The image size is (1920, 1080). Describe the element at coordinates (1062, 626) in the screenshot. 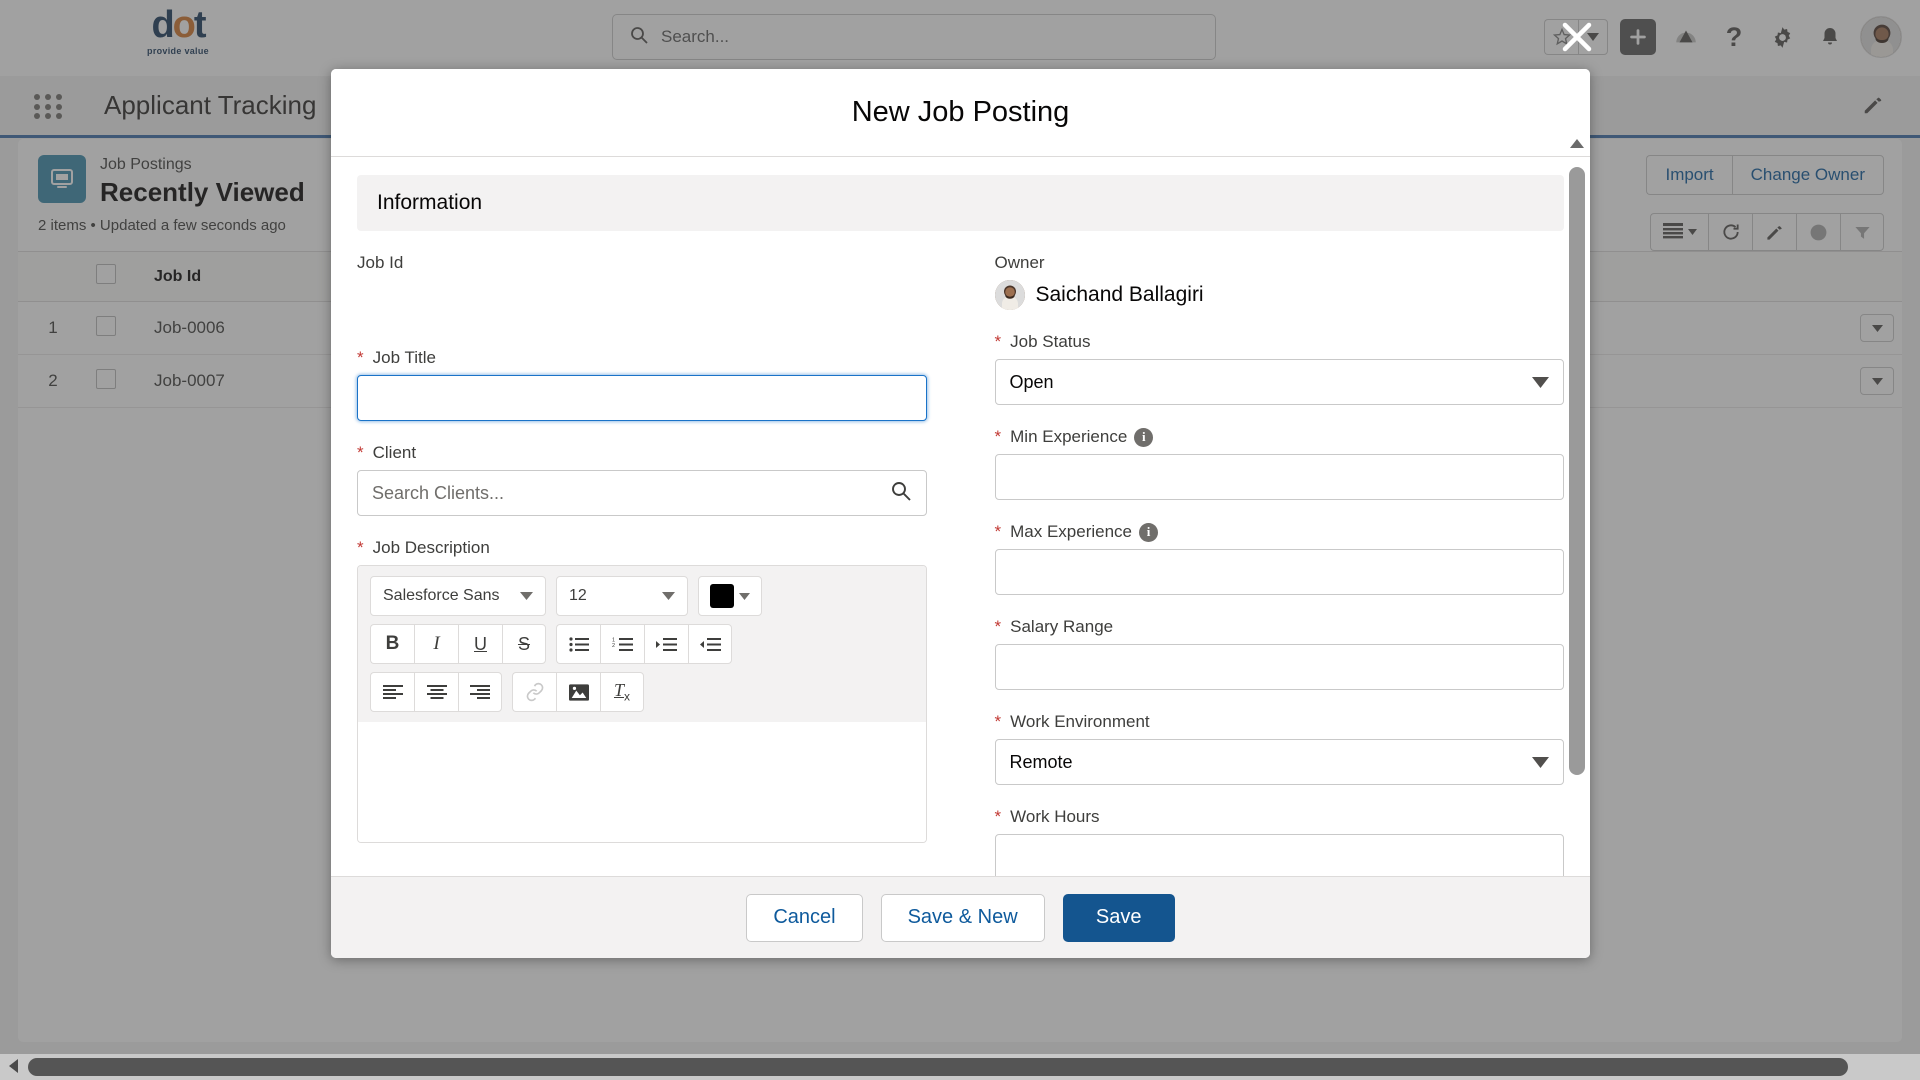

I see `label-text-salary-range: Salary Range` at that location.